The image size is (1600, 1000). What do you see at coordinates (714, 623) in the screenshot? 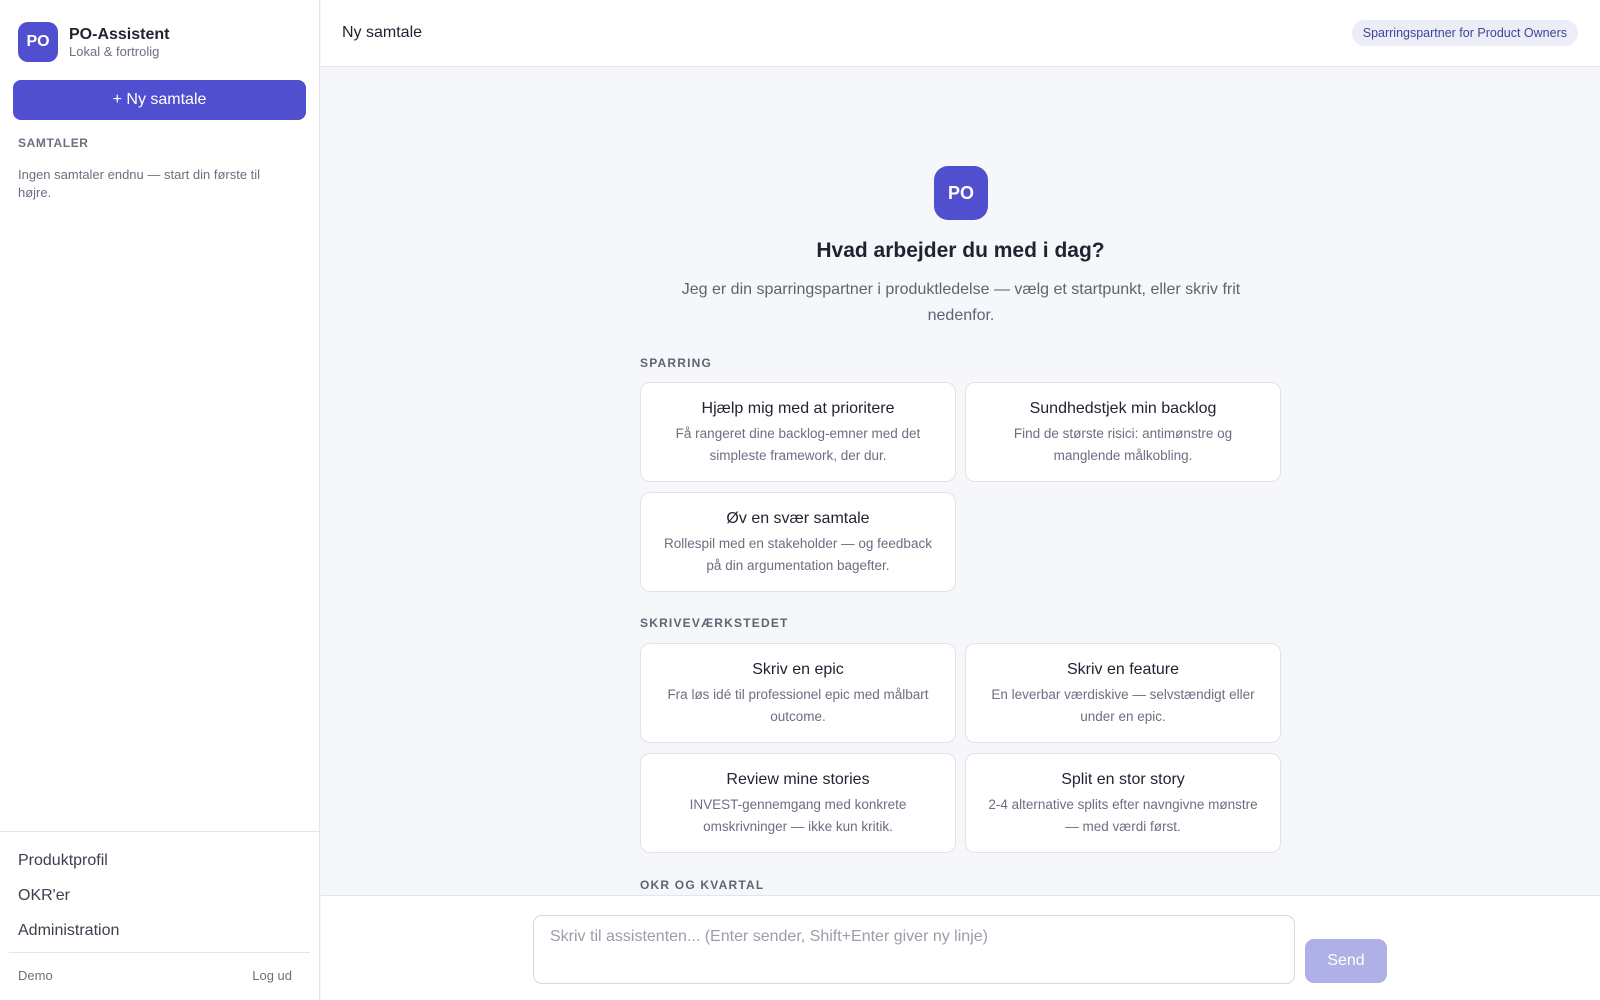
I see `group-label-writing-workshop: SKRIVEVÆRKSTEDET` at bounding box center [714, 623].